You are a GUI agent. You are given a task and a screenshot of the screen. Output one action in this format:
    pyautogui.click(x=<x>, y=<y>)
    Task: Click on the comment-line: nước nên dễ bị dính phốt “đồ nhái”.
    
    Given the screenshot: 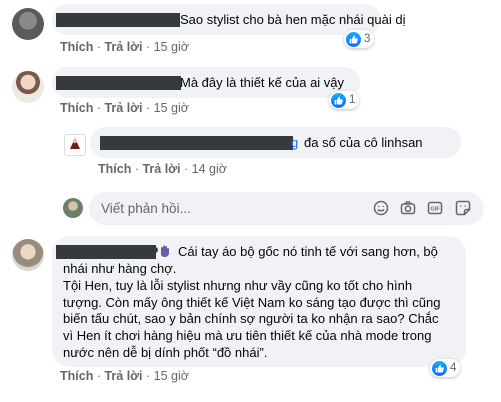 What is the action you would take?
    pyautogui.click(x=165, y=352)
    